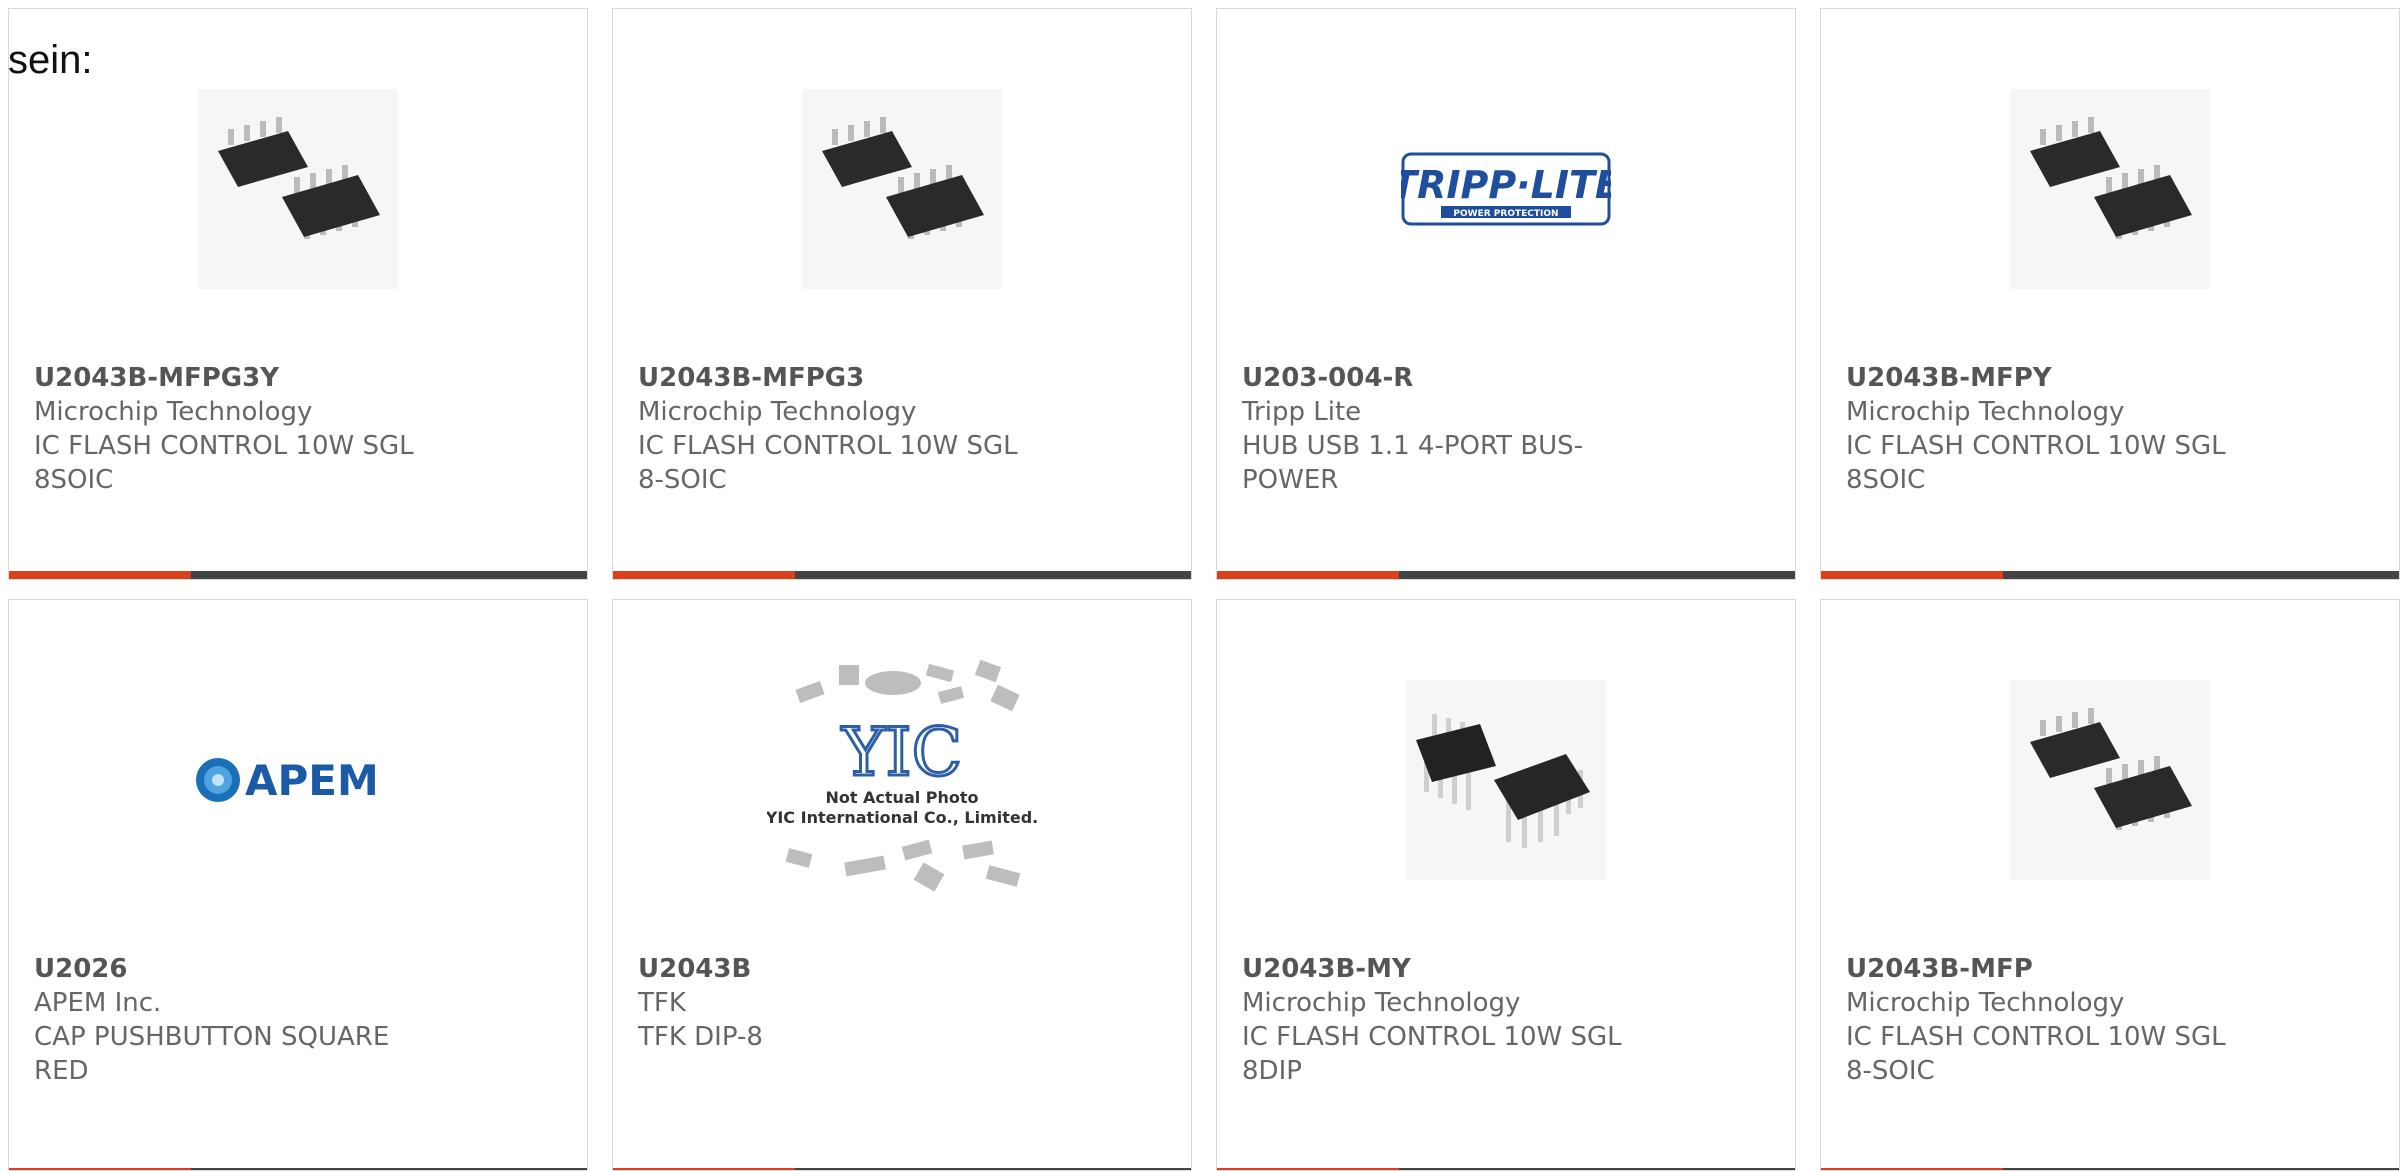 Image resolution: width=2400 pixels, height=1171 pixels. What do you see at coordinates (843, 378) in the screenshot?
I see `part-number: U2043B-MFPG3` at bounding box center [843, 378].